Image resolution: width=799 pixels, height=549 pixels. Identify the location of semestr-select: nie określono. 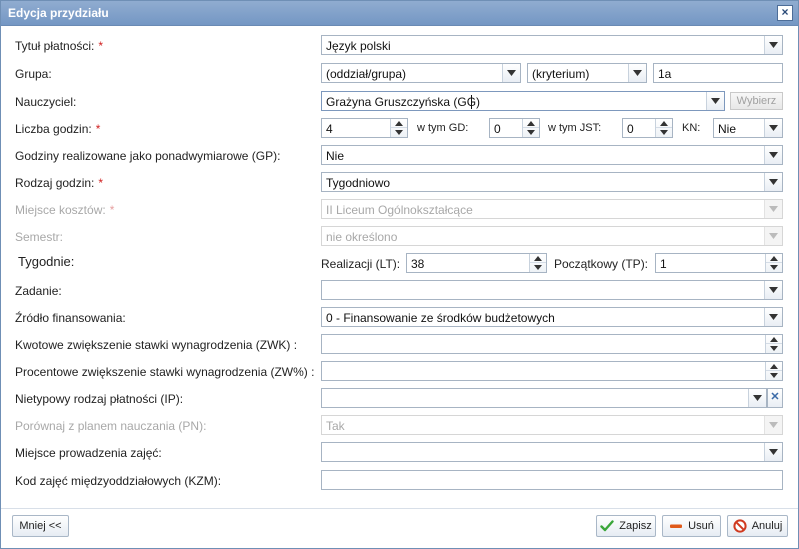
(552, 236).